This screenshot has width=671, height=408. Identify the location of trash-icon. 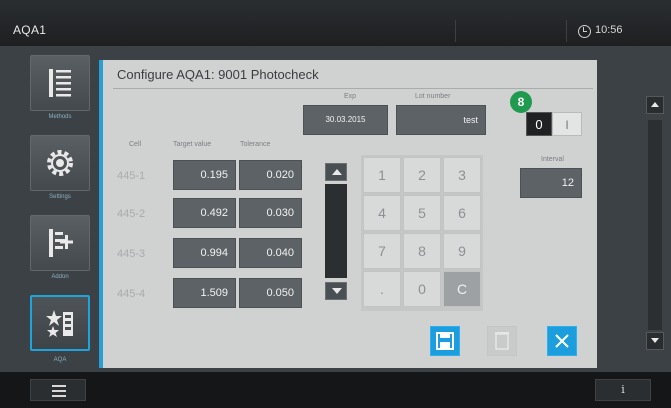
(502, 341).